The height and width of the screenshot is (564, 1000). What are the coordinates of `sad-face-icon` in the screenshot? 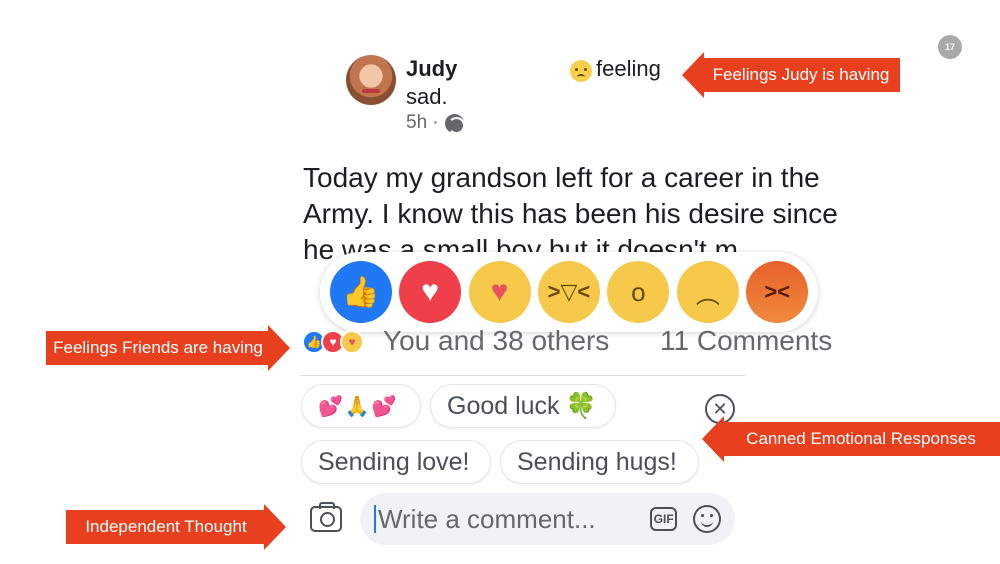 It's located at (581, 71).